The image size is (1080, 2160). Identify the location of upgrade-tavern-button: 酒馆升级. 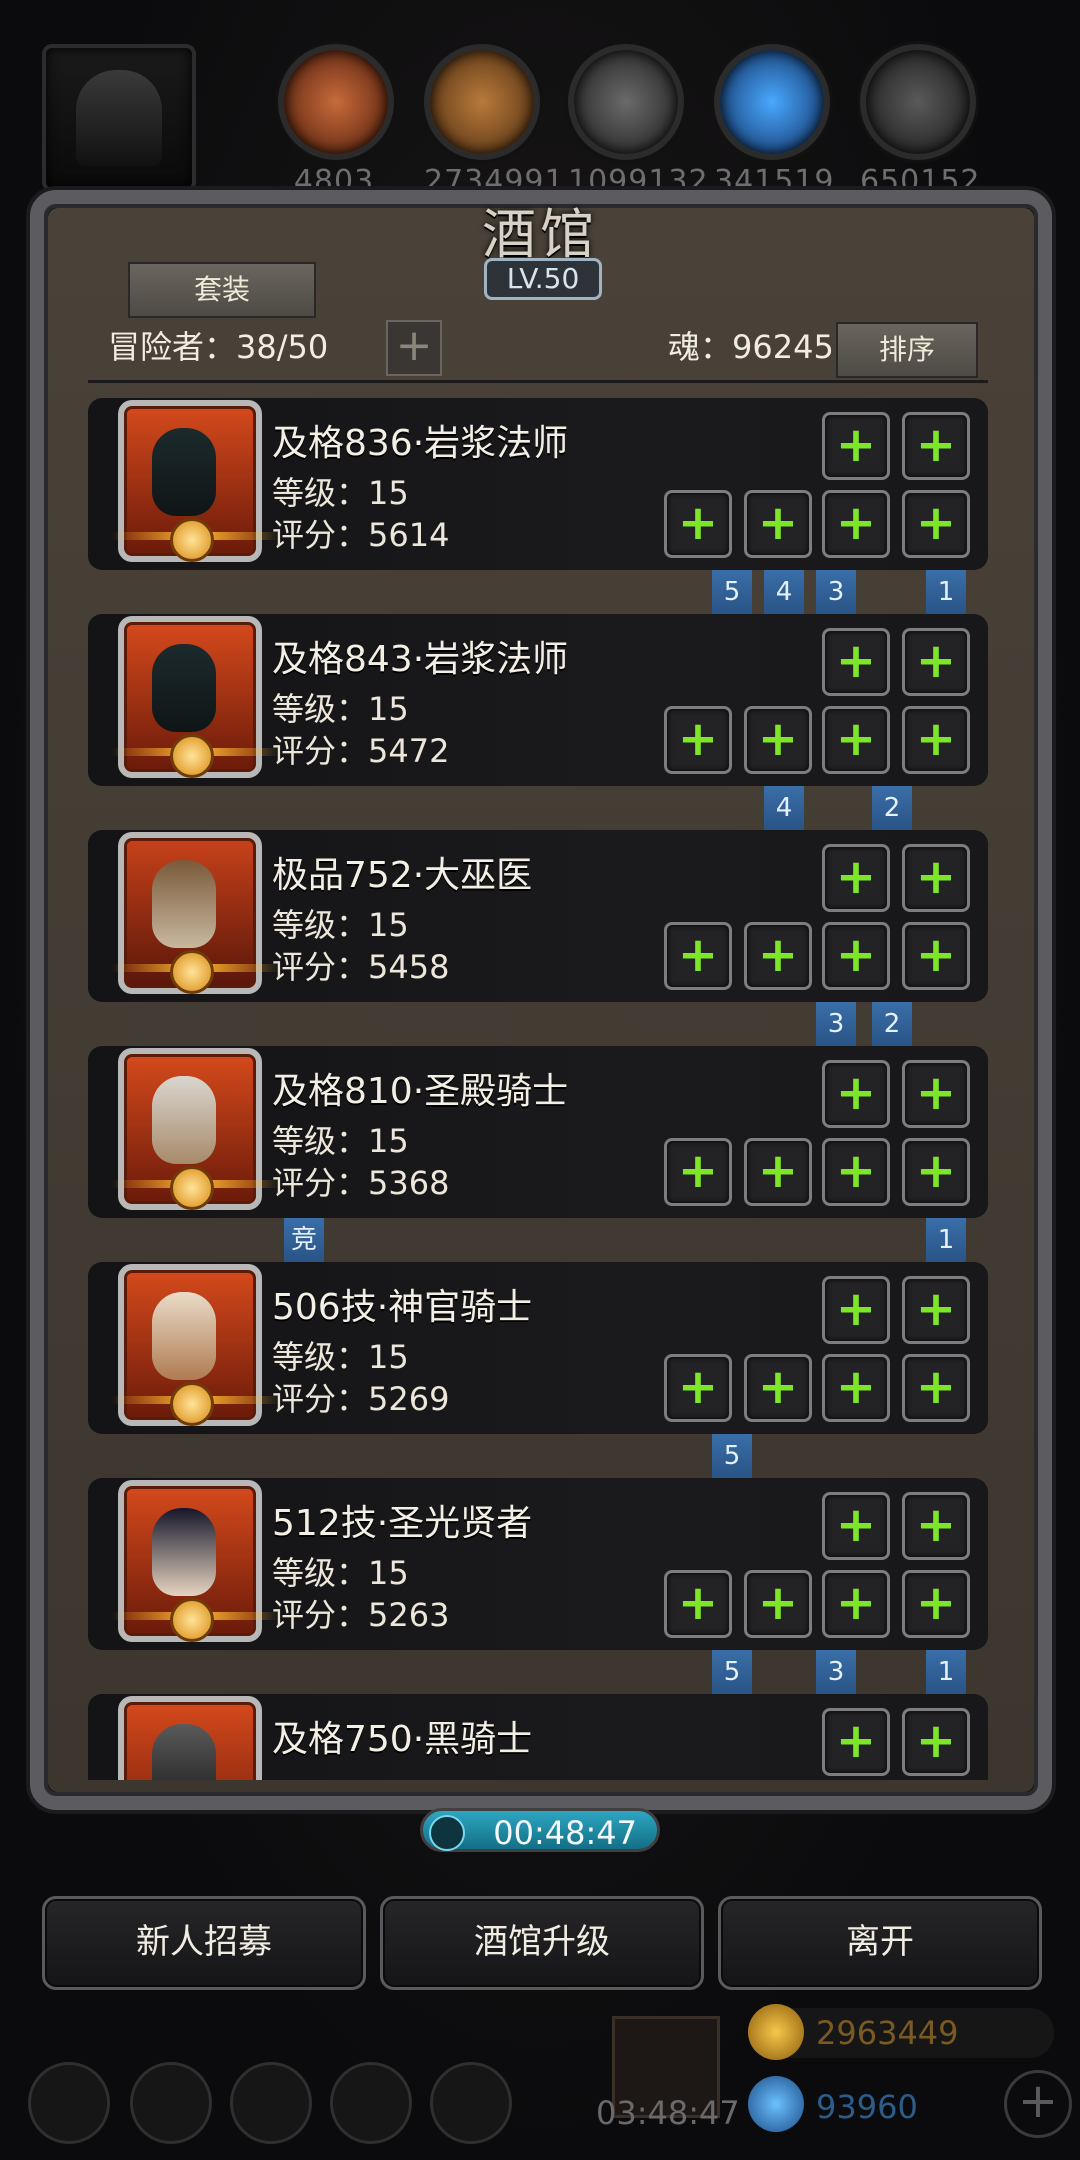
(542, 1943).